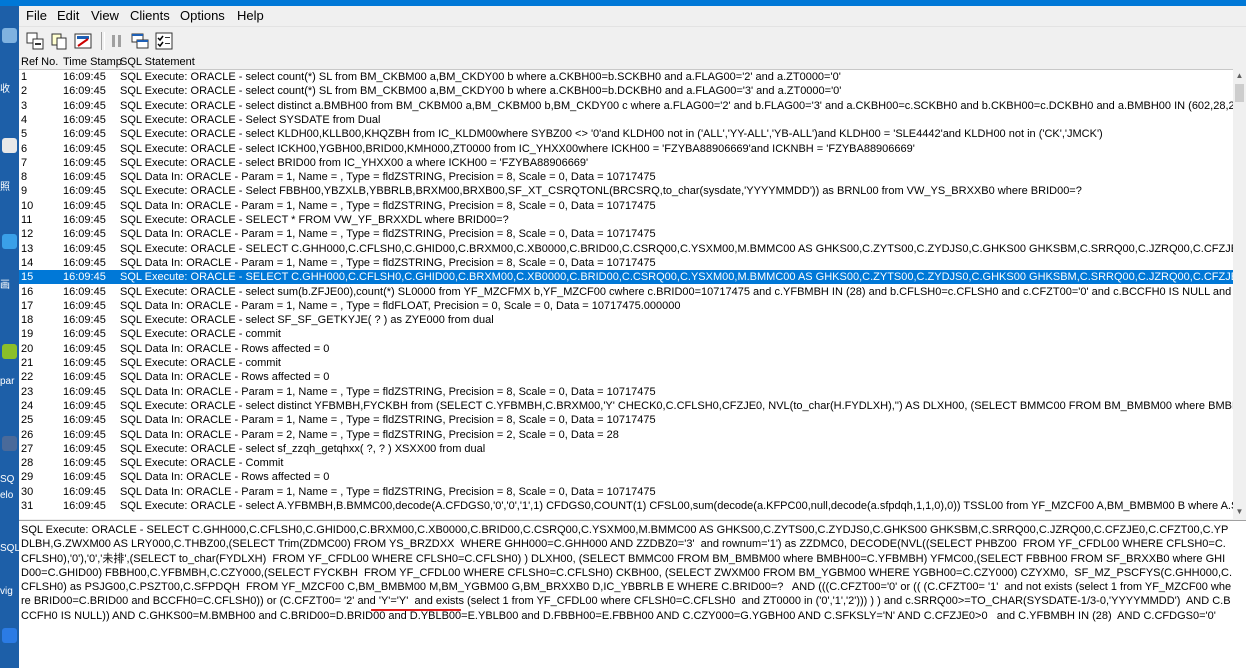 This screenshot has width=1246, height=669. Describe the element at coordinates (27, 477) in the screenshot. I see `ref-cell: 29` at that location.